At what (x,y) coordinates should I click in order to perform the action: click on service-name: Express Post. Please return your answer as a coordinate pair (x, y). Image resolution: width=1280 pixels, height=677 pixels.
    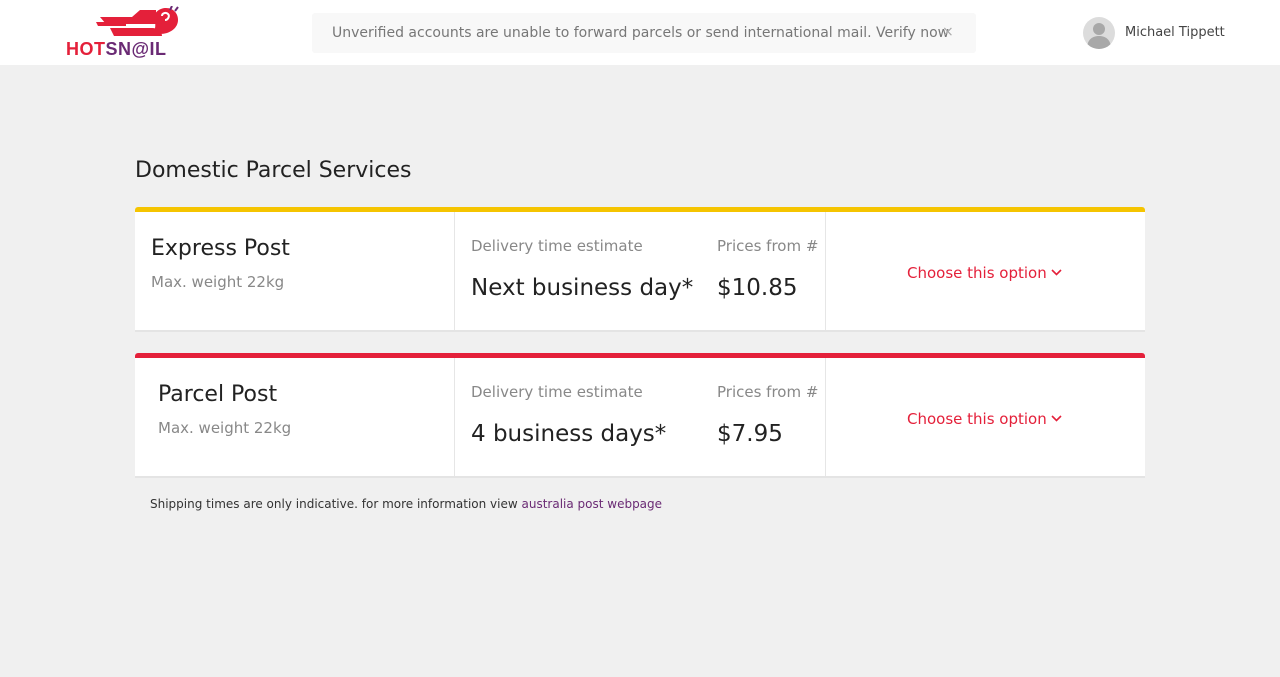
    Looking at the image, I should click on (220, 248).